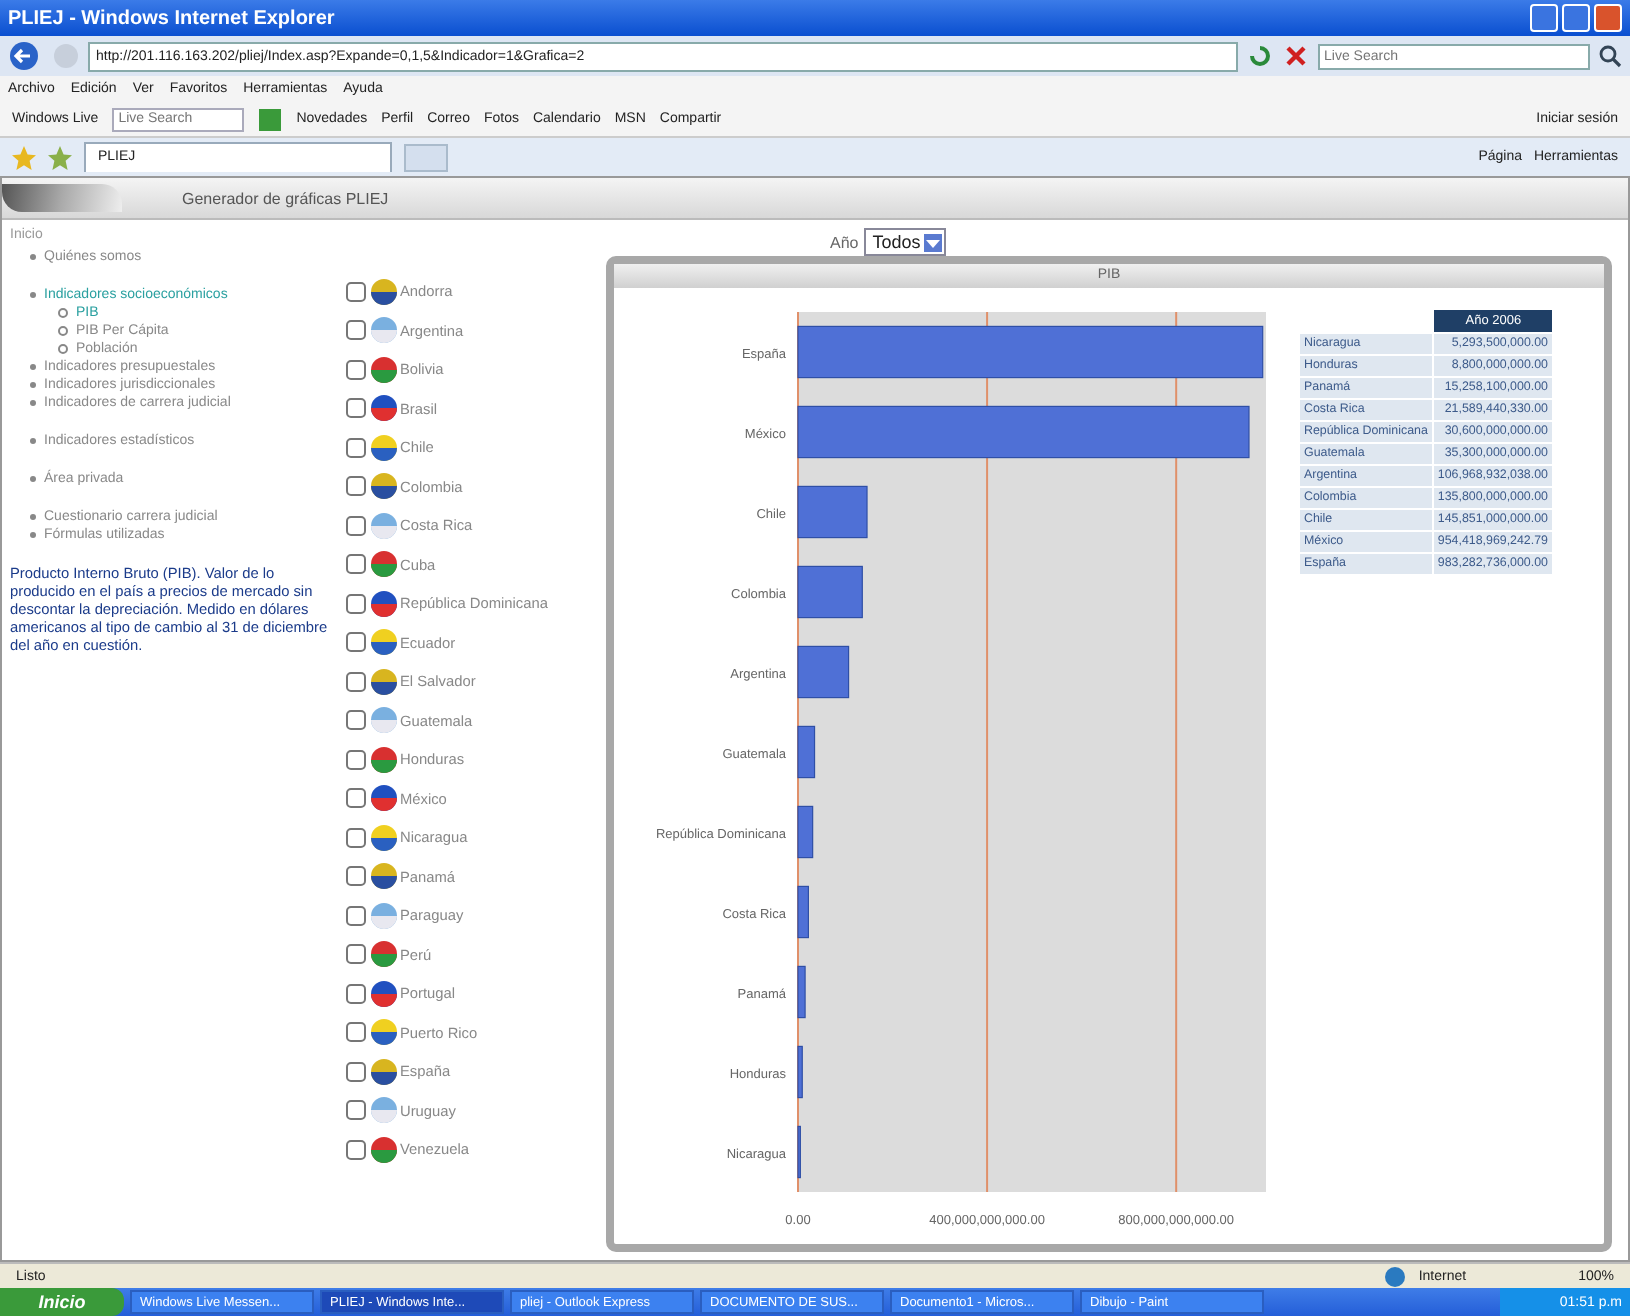 This screenshot has width=1630, height=1316. What do you see at coordinates (933, 242) in the screenshot?
I see `dropdown-arrow-icon` at bounding box center [933, 242].